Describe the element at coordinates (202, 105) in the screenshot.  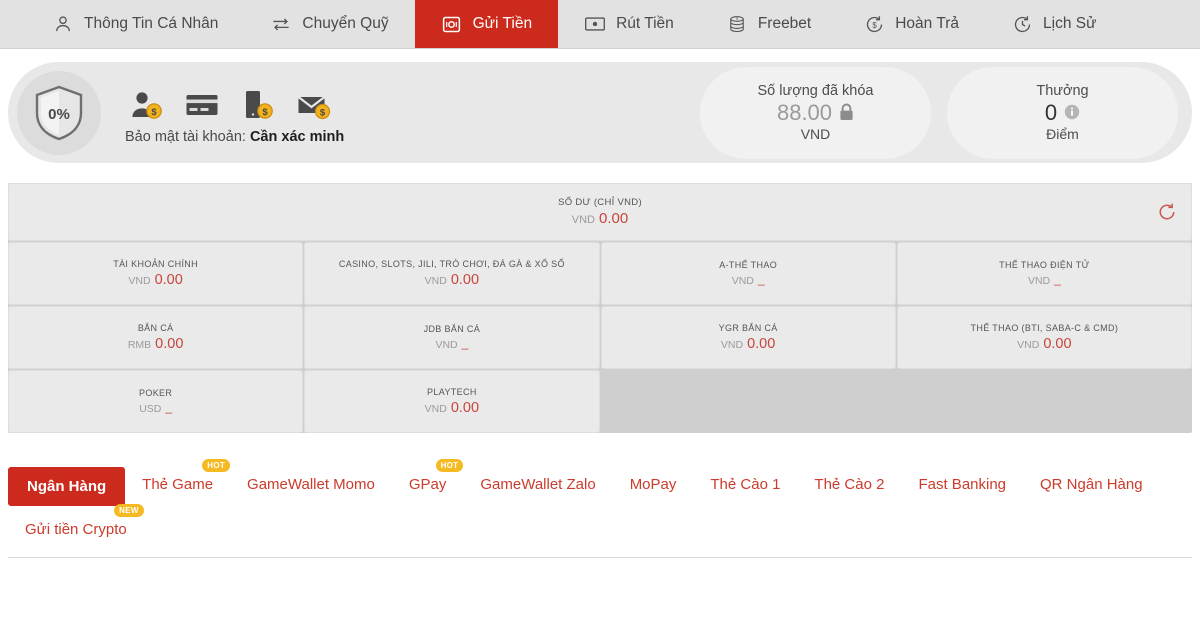
I see `bank-card-verify-icon` at that location.